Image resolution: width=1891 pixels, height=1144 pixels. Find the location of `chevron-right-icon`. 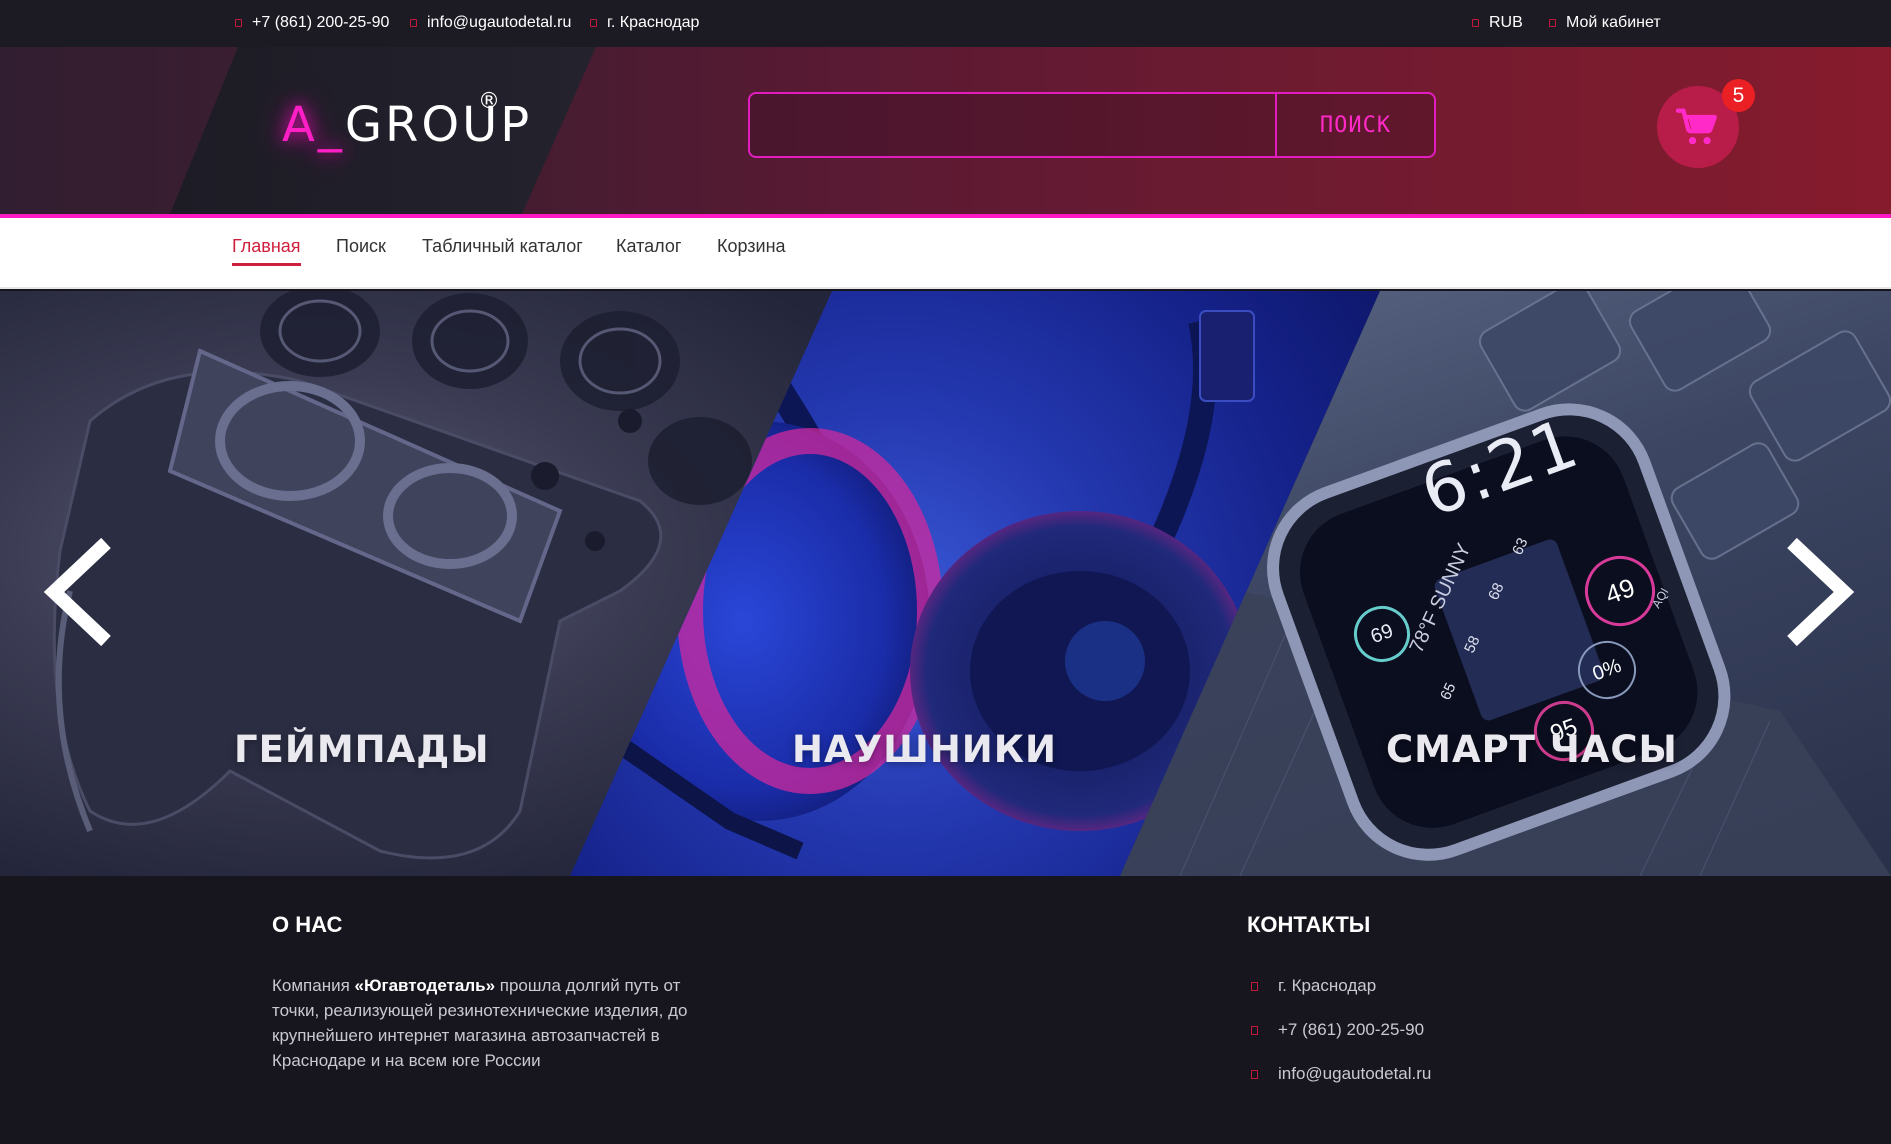

chevron-right-icon is located at coordinates (1818, 592).